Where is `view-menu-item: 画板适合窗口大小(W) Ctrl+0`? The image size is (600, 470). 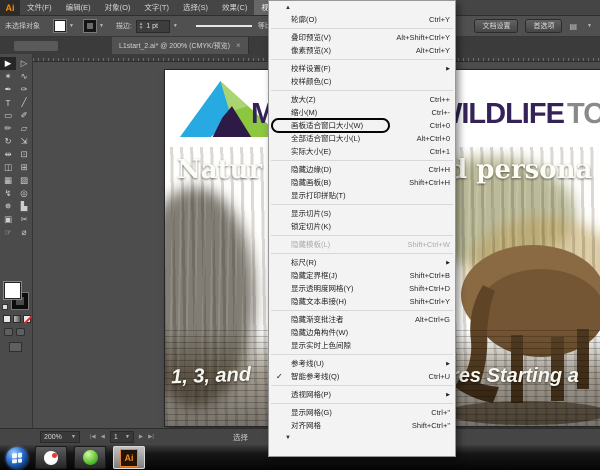 view-menu-item: 画板适合窗口大小(W) Ctrl+0 is located at coordinates (362, 125).